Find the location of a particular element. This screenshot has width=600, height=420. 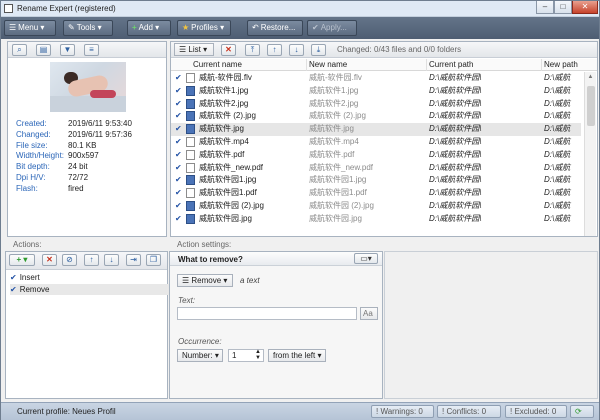

move-bottom-icon: ⤓ is located at coordinates (318, 50).